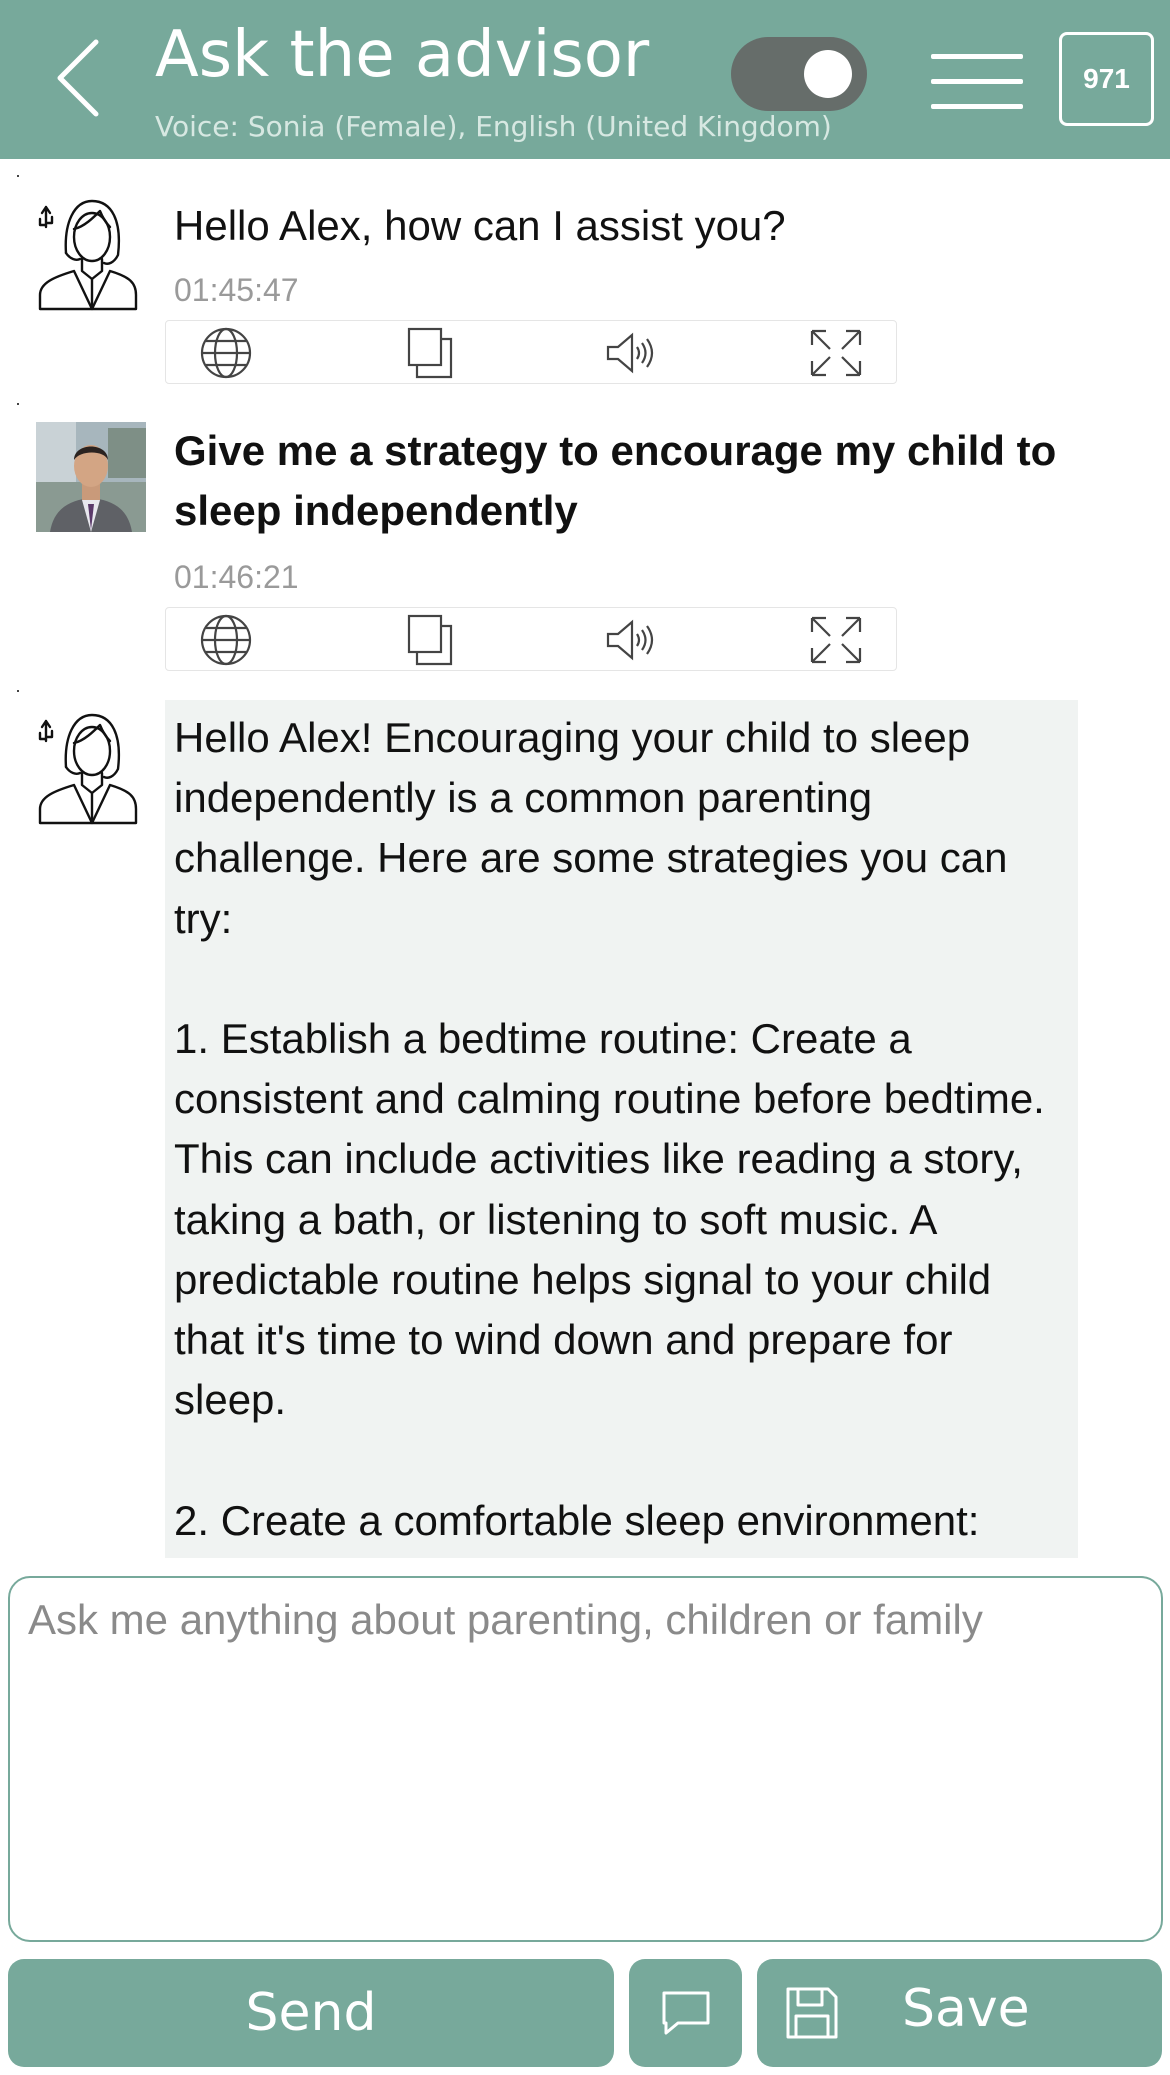 This screenshot has height=2075, width=1170. What do you see at coordinates (977, 82) in the screenshot?
I see `menu-button` at bounding box center [977, 82].